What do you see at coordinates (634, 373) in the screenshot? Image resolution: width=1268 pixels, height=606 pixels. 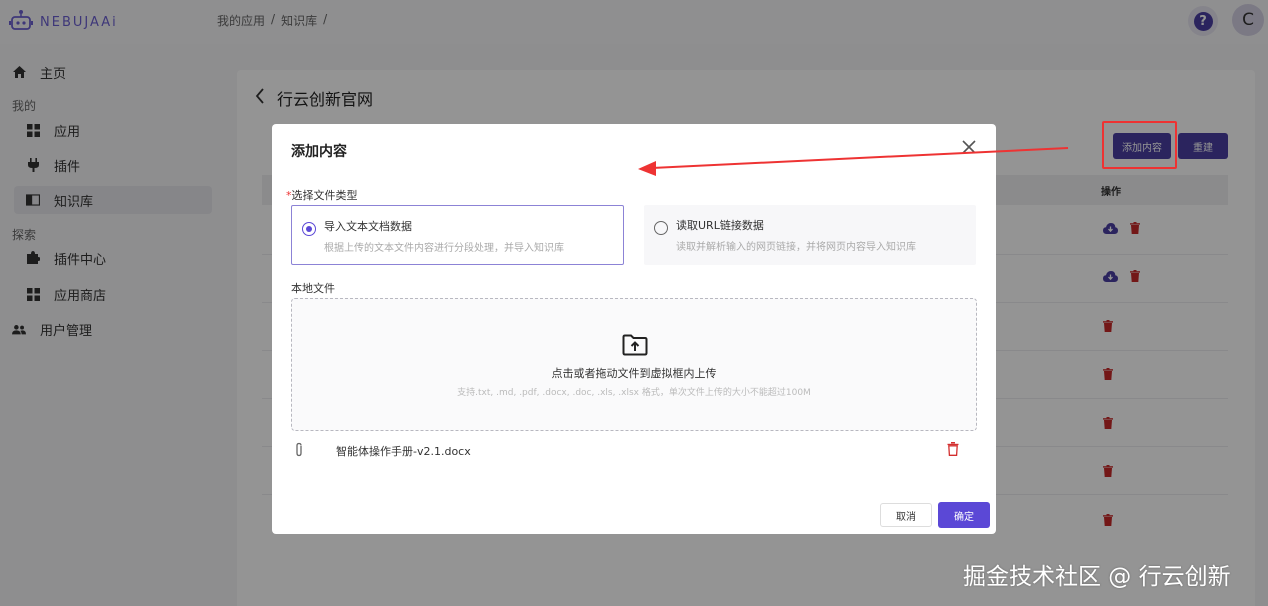 I see `dropzone-instruction: 点击或者拖动文件到虚拟框内上传` at bounding box center [634, 373].